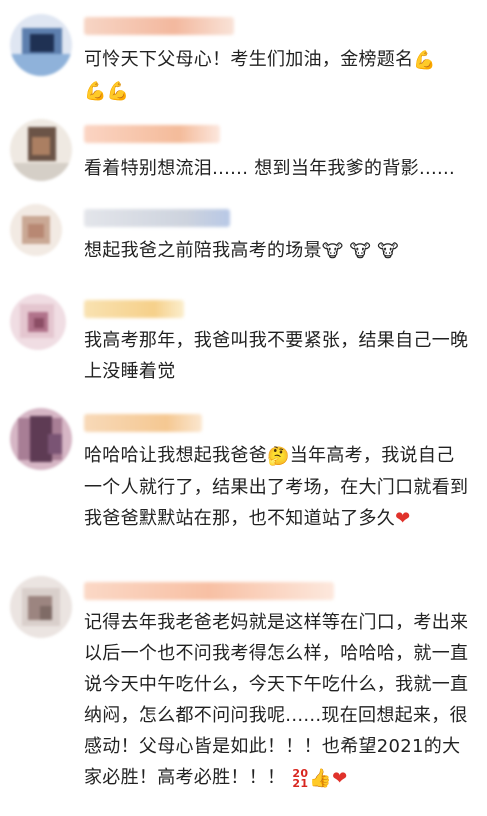 This screenshot has height=816, width=487. What do you see at coordinates (321, 778) in the screenshot?
I see `thumbs-up-icon: 👍` at bounding box center [321, 778].